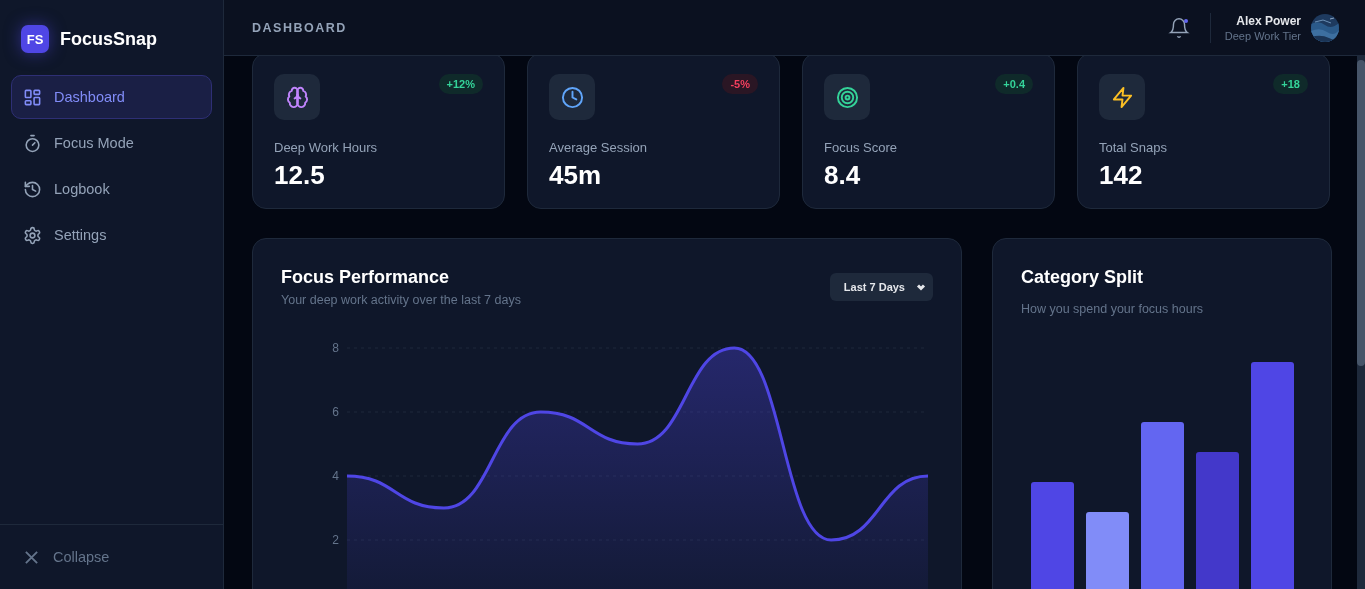 Image resolution: width=1365 pixels, height=589 pixels. Describe the element at coordinates (111, 189) in the screenshot. I see `nav-item: Logbook` at that location.